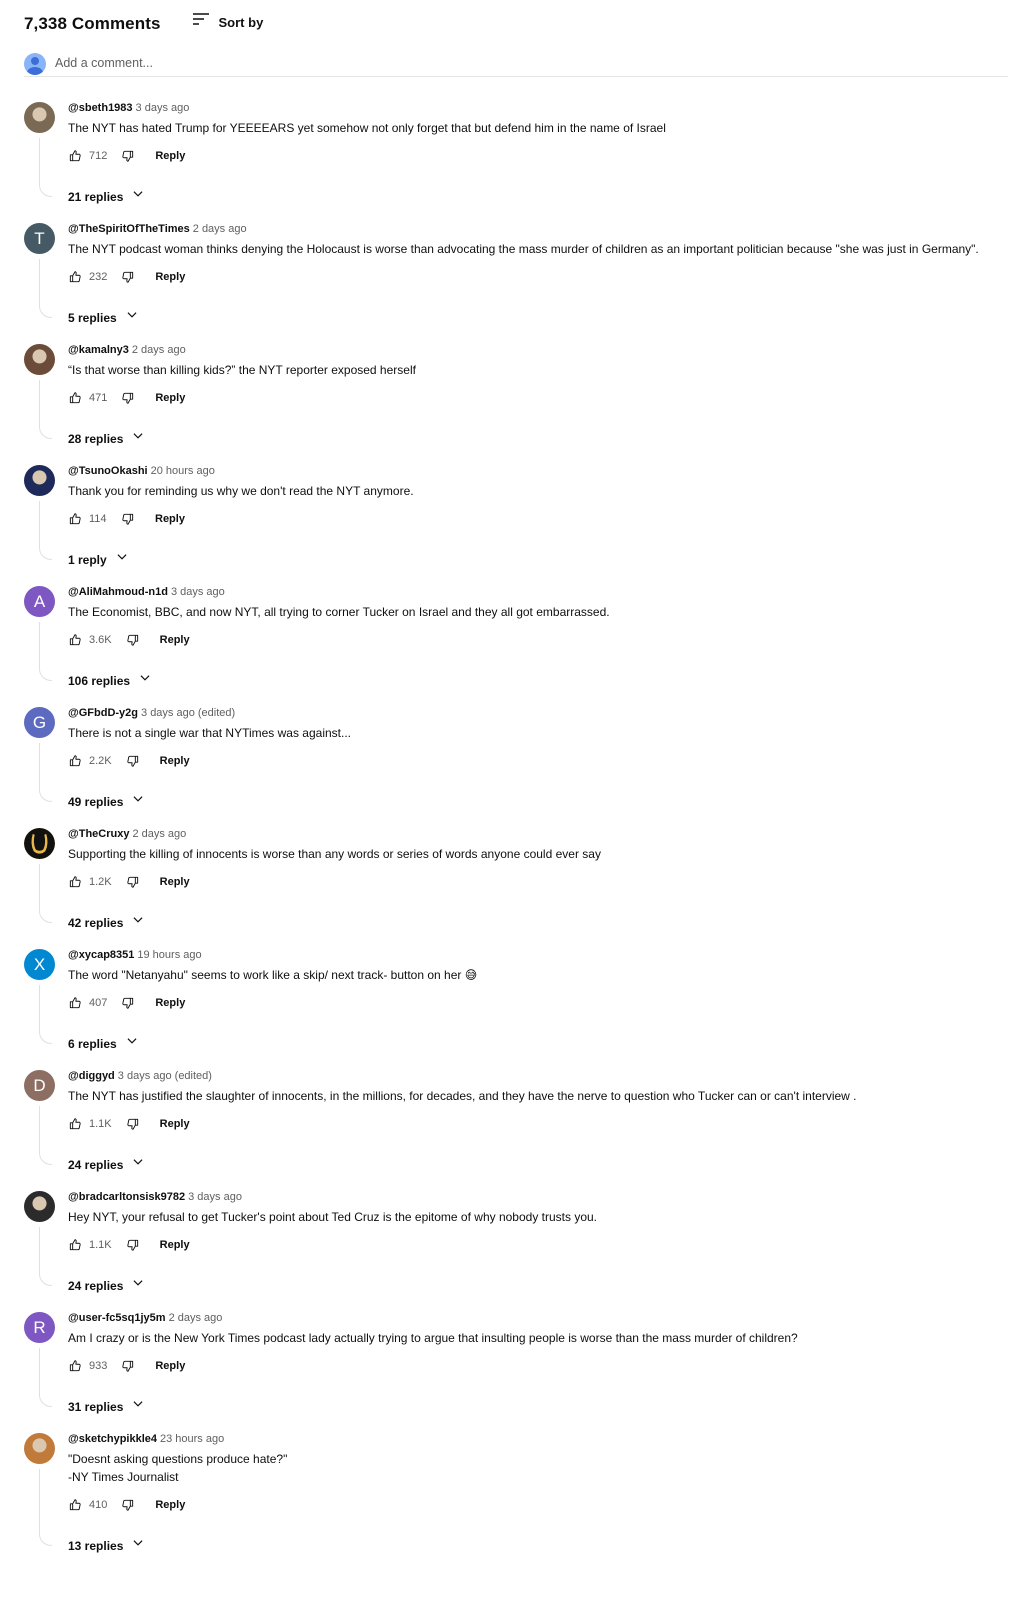 Image resolution: width=1026 pixels, height=1600 pixels. What do you see at coordinates (118, 592) in the screenshot?
I see `comment-author: @AliMahmoud-n1d` at bounding box center [118, 592].